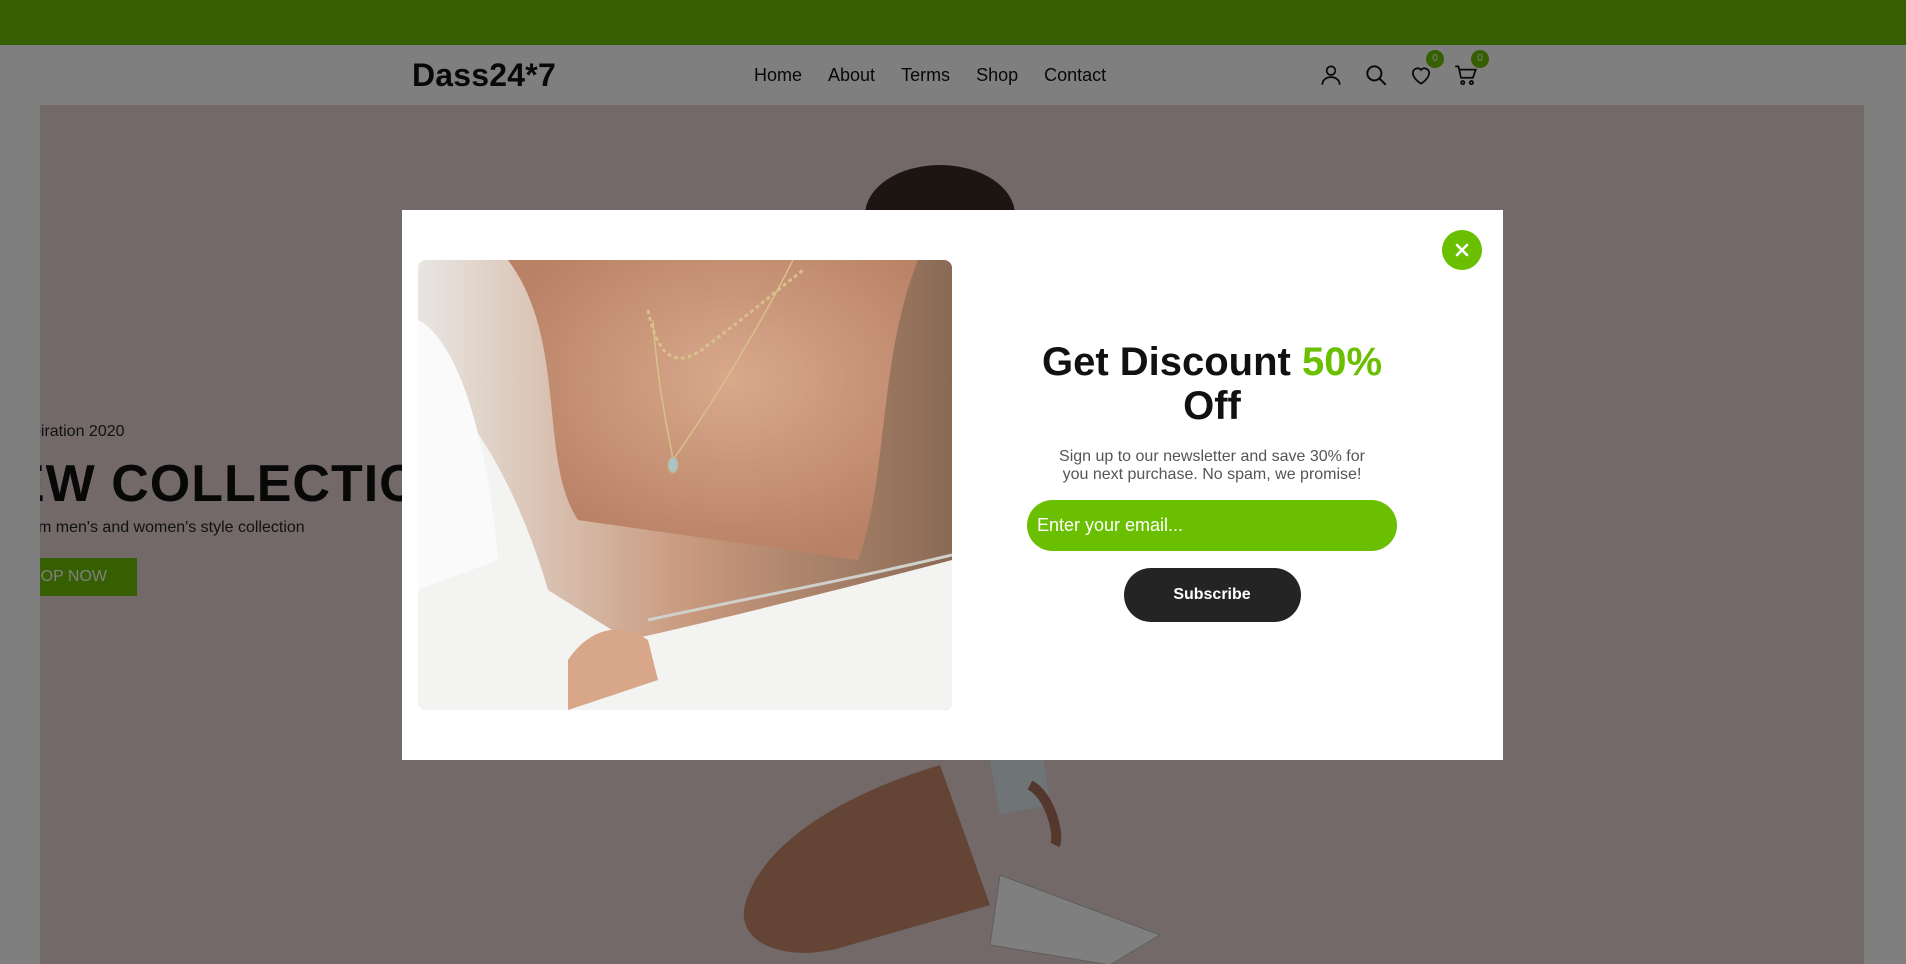 This screenshot has height=964, width=1906. I want to click on email-input, so click(1212, 525).